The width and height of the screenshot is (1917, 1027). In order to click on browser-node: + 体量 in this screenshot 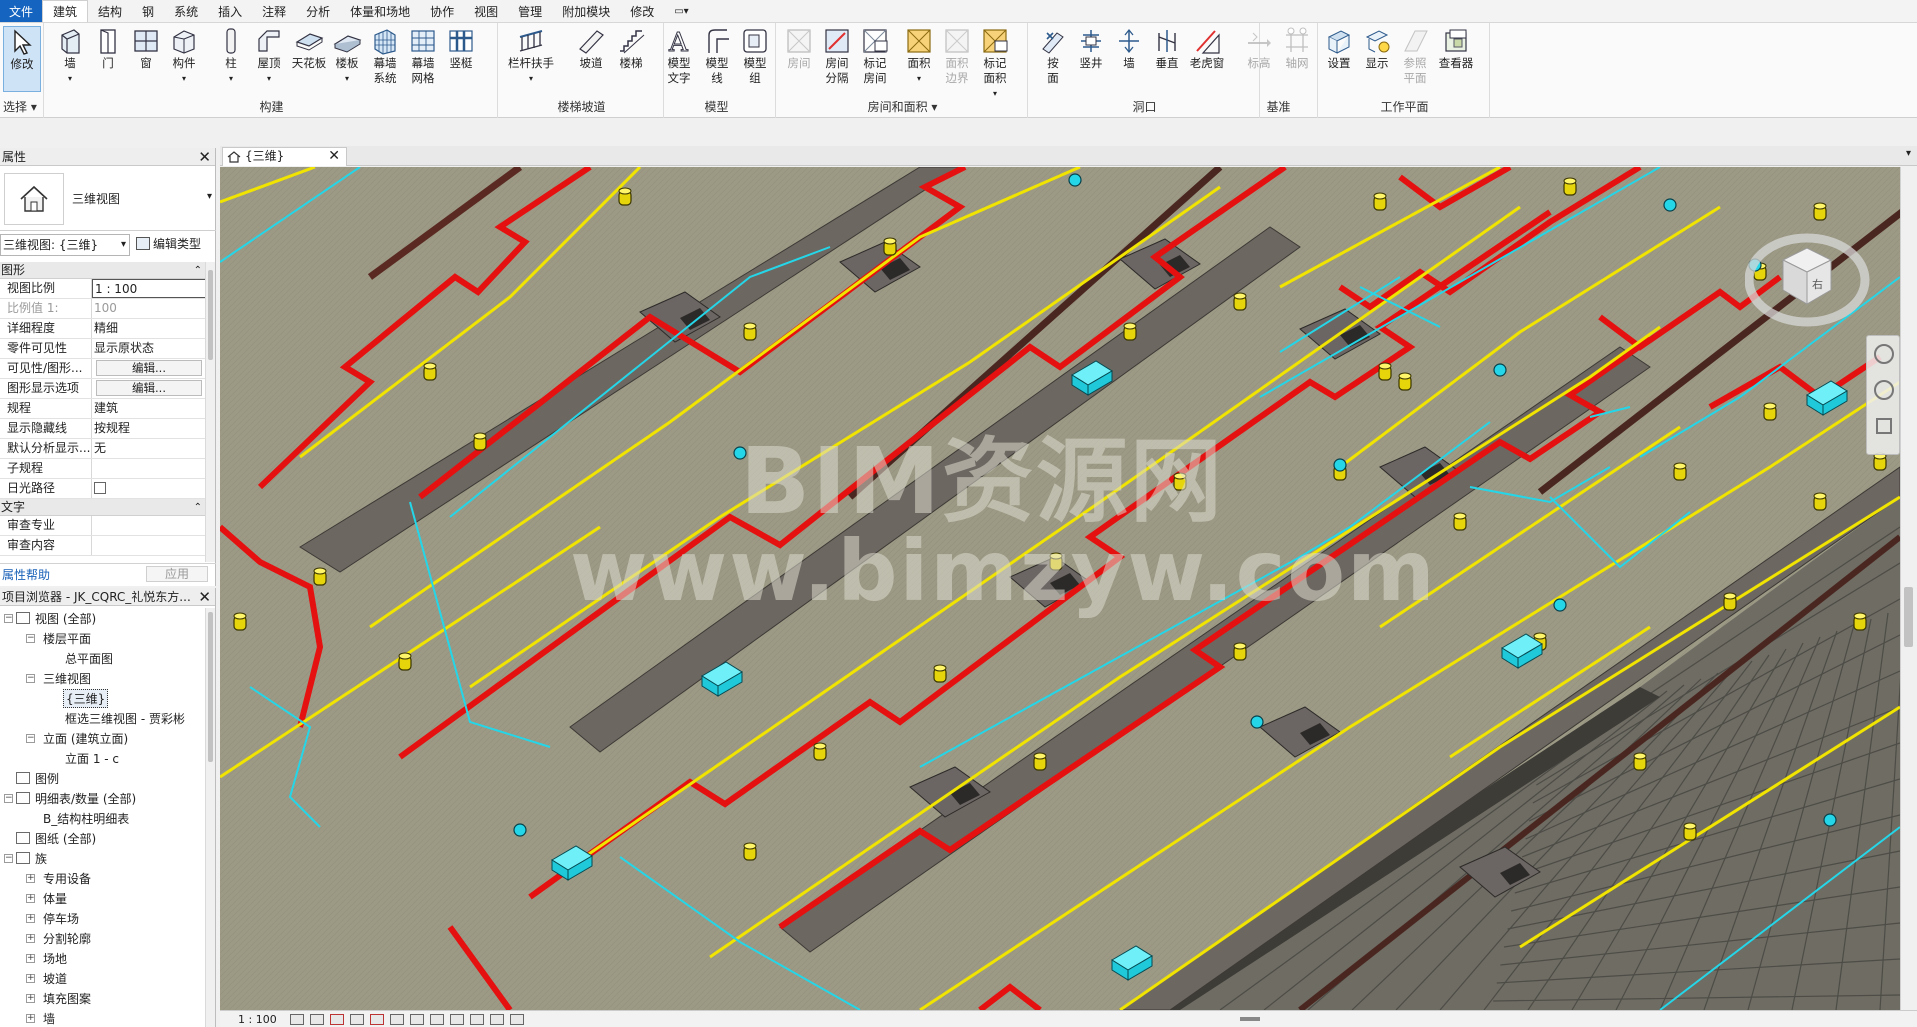, I will do `click(102, 898)`.